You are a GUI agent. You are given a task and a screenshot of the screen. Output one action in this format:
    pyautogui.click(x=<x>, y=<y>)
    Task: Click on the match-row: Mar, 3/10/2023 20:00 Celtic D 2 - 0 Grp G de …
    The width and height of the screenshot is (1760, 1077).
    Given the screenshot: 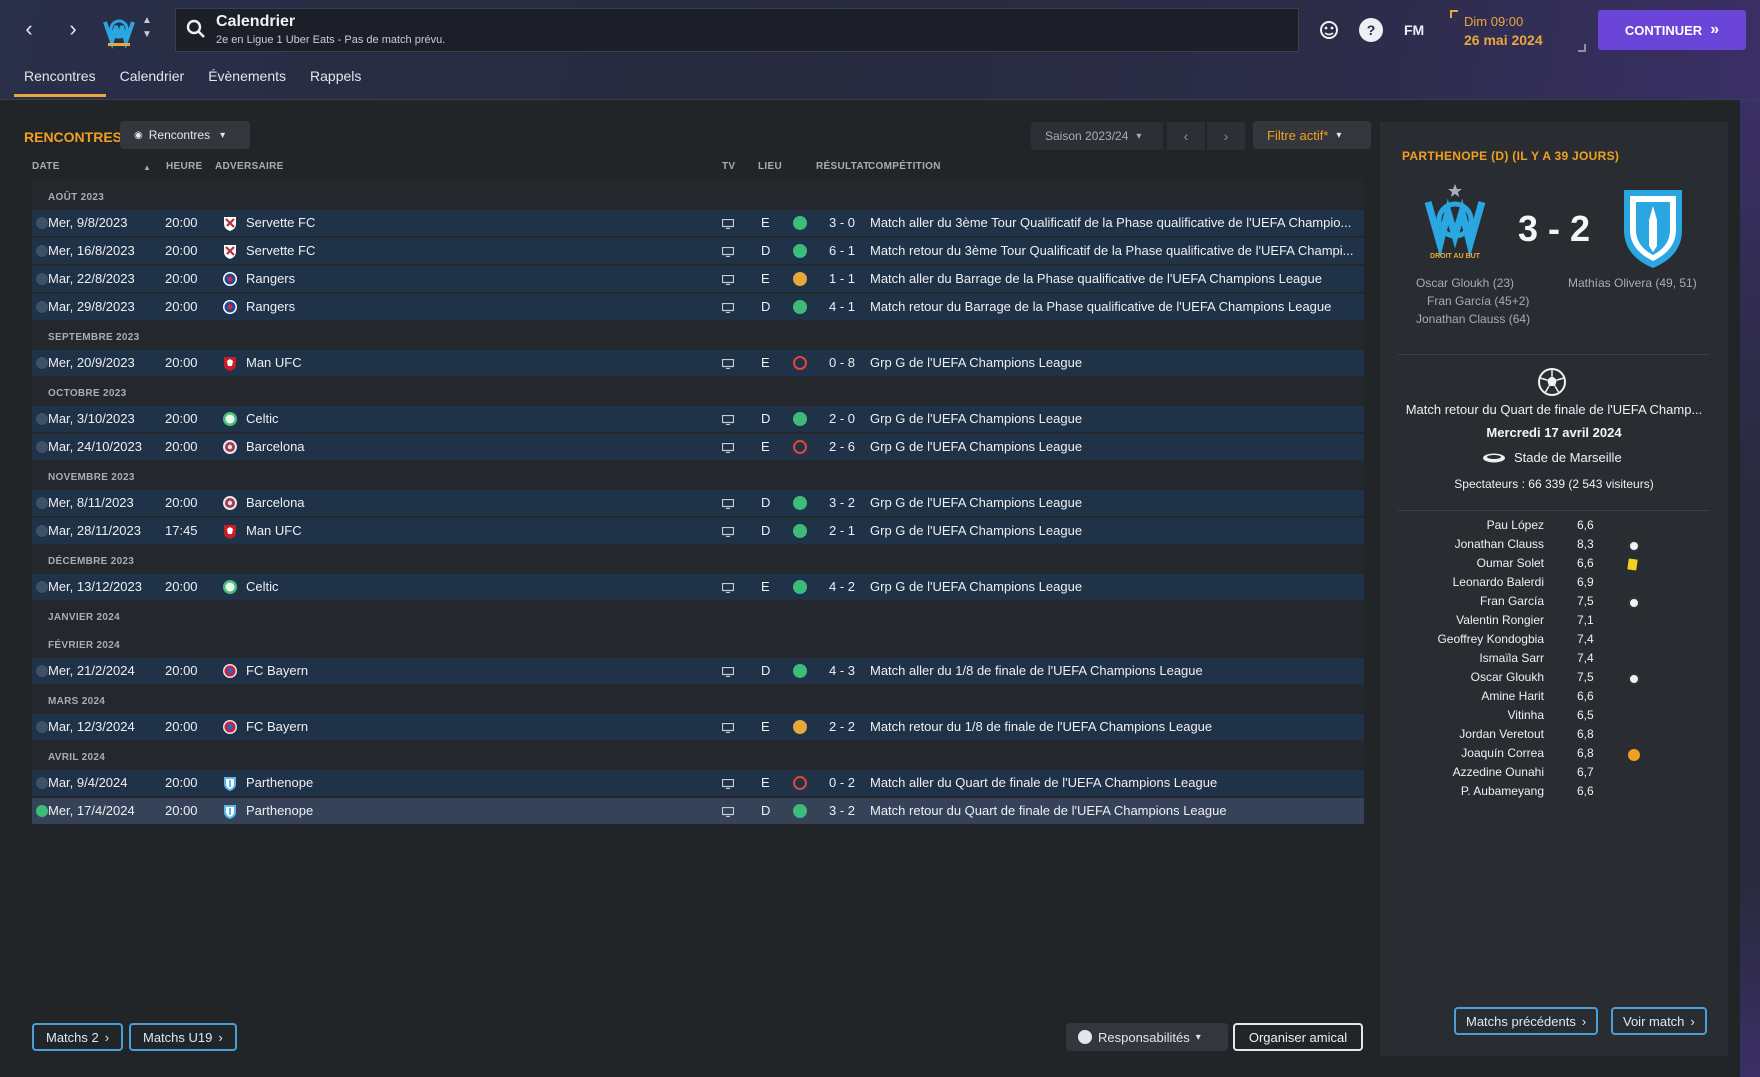 What is the action you would take?
    pyautogui.click(x=698, y=419)
    